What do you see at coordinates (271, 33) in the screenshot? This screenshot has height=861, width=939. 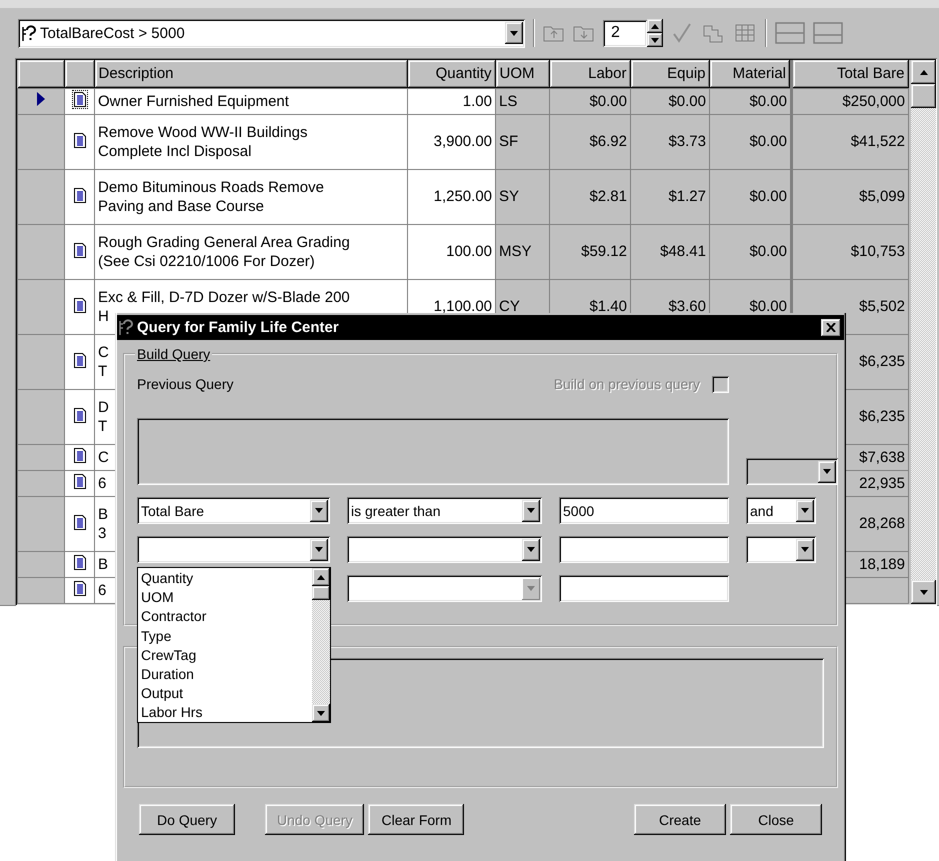 I see `query-combo: TotalBareCost > 5000` at bounding box center [271, 33].